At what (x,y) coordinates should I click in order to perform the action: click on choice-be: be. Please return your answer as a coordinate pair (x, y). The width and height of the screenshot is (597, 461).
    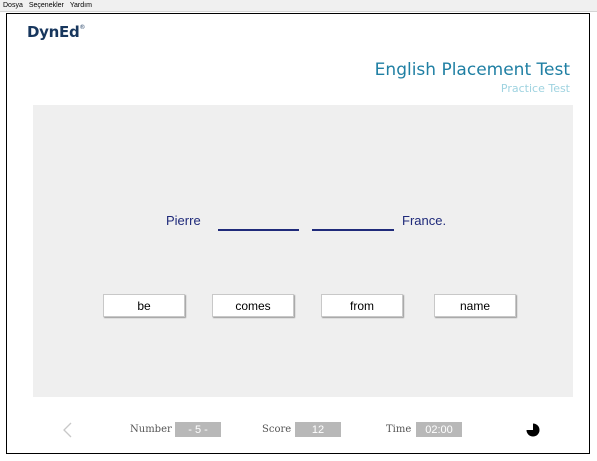
    Looking at the image, I should click on (144, 305).